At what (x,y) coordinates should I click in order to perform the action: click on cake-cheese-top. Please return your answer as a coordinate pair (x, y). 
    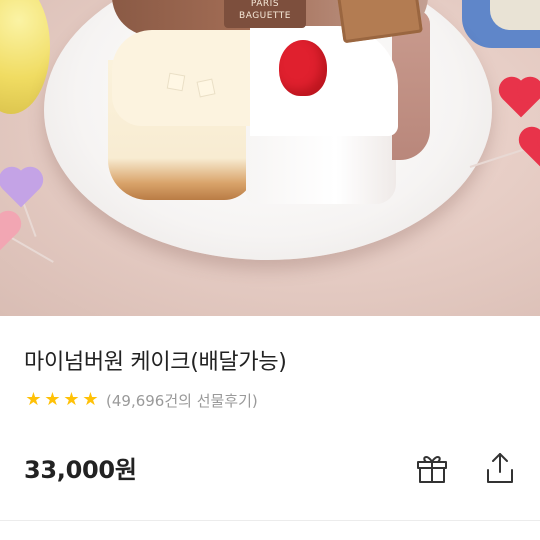
    Looking at the image, I should click on (187, 78).